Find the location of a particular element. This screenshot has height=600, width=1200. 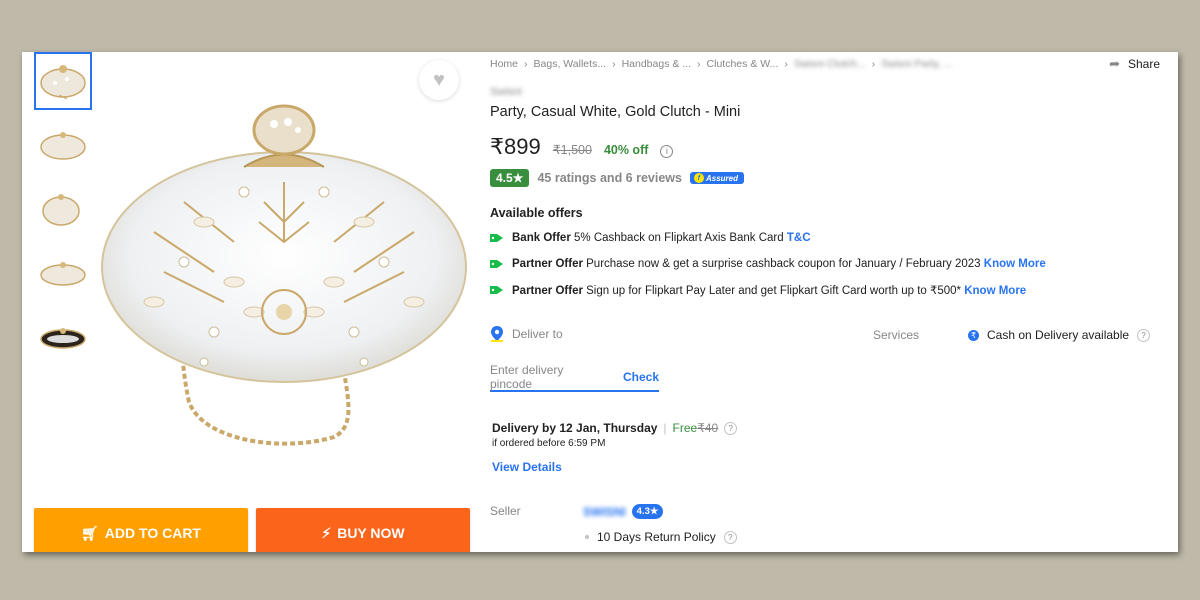

offers-heading: Available offers is located at coordinates (536, 213).